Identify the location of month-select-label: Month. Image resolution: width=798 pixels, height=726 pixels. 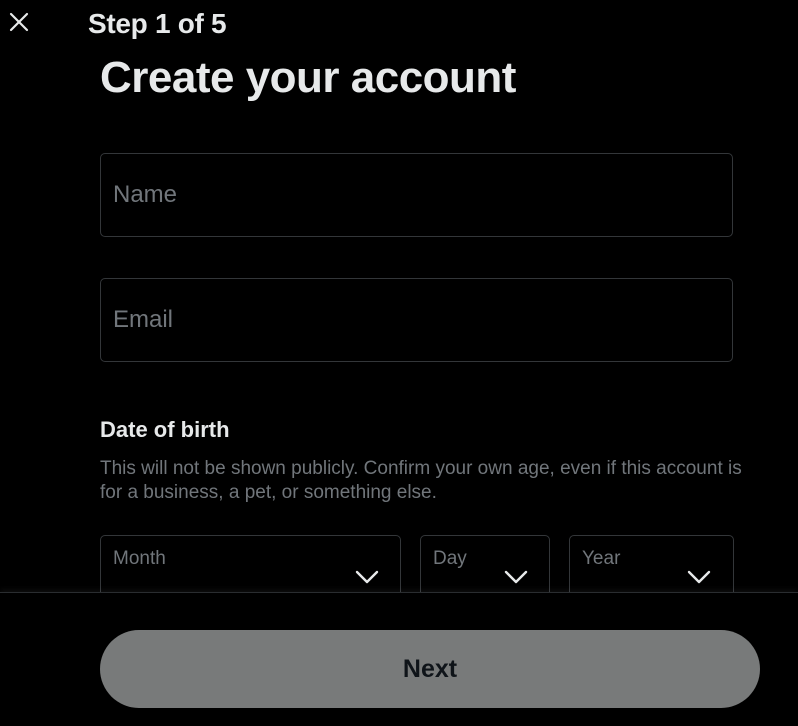
(139, 558).